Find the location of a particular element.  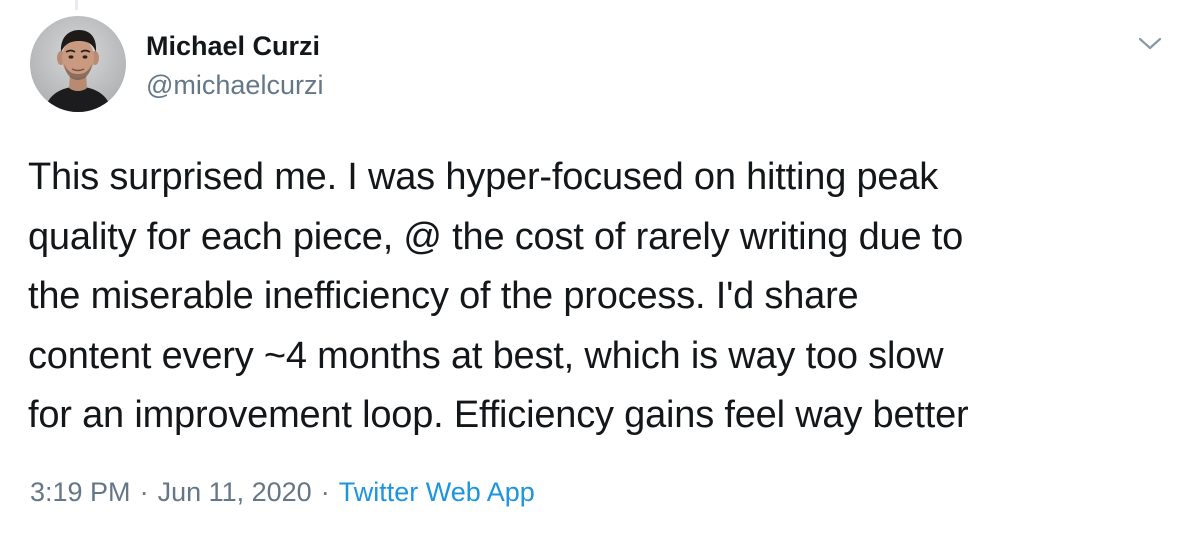

chevron-down-icon is located at coordinates (1150, 43).